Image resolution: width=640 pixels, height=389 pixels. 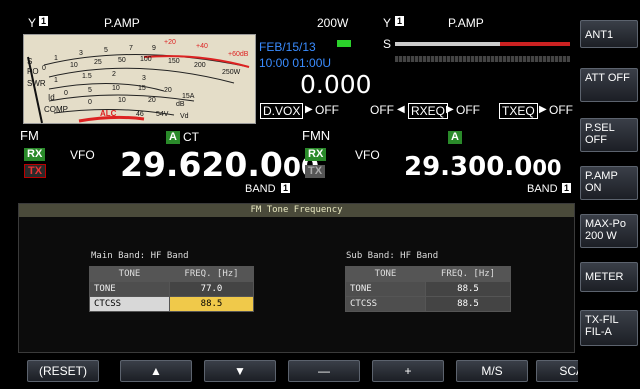 What do you see at coordinates (468, 274) in the screenshot?
I see `sub-col-freq: FREQ. [Hz]` at bounding box center [468, 274].